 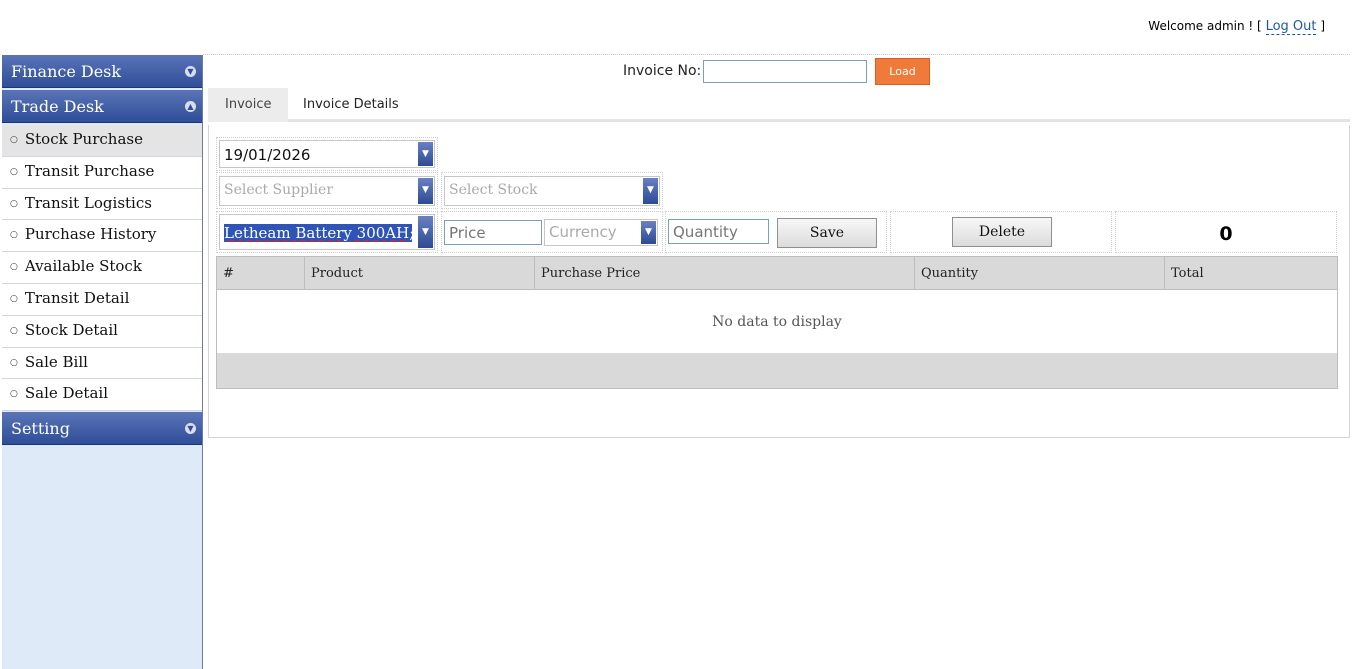 I want to click on quantity-input, so click(x=718, y=231).